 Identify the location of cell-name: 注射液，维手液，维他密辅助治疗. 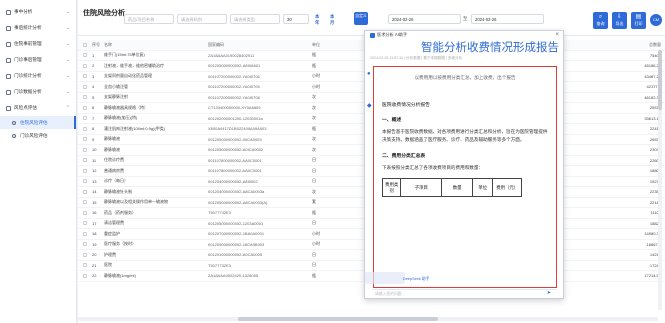
(134, 65).